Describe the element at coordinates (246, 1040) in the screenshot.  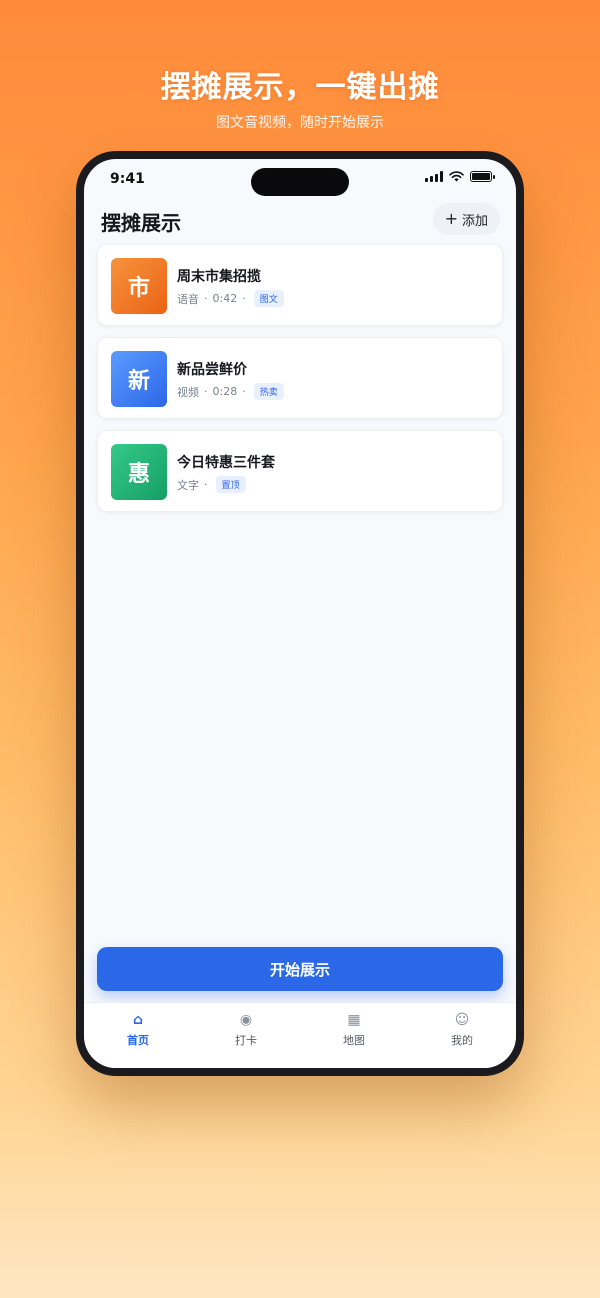
I see `tab-label: 打卡` at that location.